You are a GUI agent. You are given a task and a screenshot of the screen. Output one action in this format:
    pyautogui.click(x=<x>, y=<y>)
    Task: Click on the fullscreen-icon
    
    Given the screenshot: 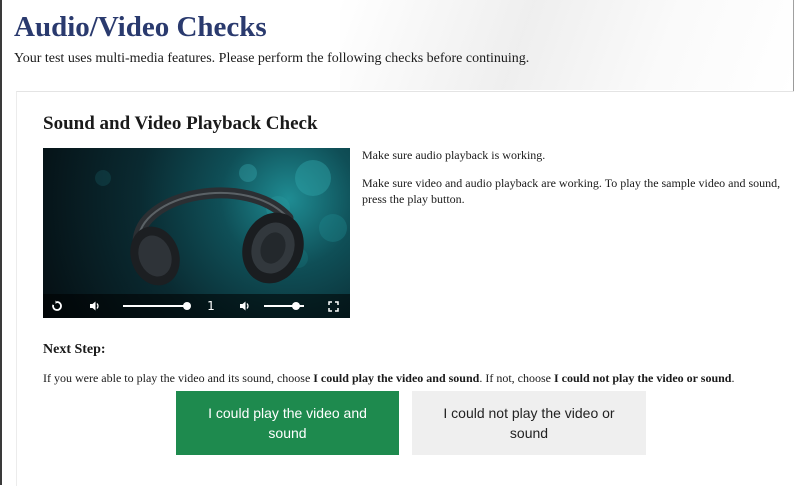 What is the action you would take?
    pyautogui.click(x=333, y=306)
    